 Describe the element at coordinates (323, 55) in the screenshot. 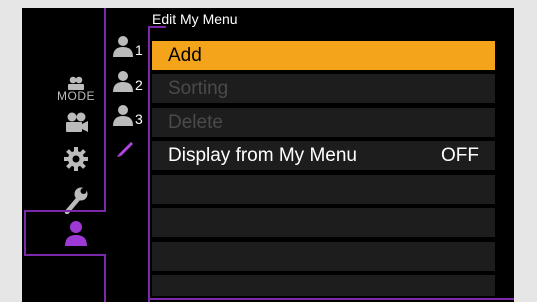

I see `menu-item-add: Add` at that location.